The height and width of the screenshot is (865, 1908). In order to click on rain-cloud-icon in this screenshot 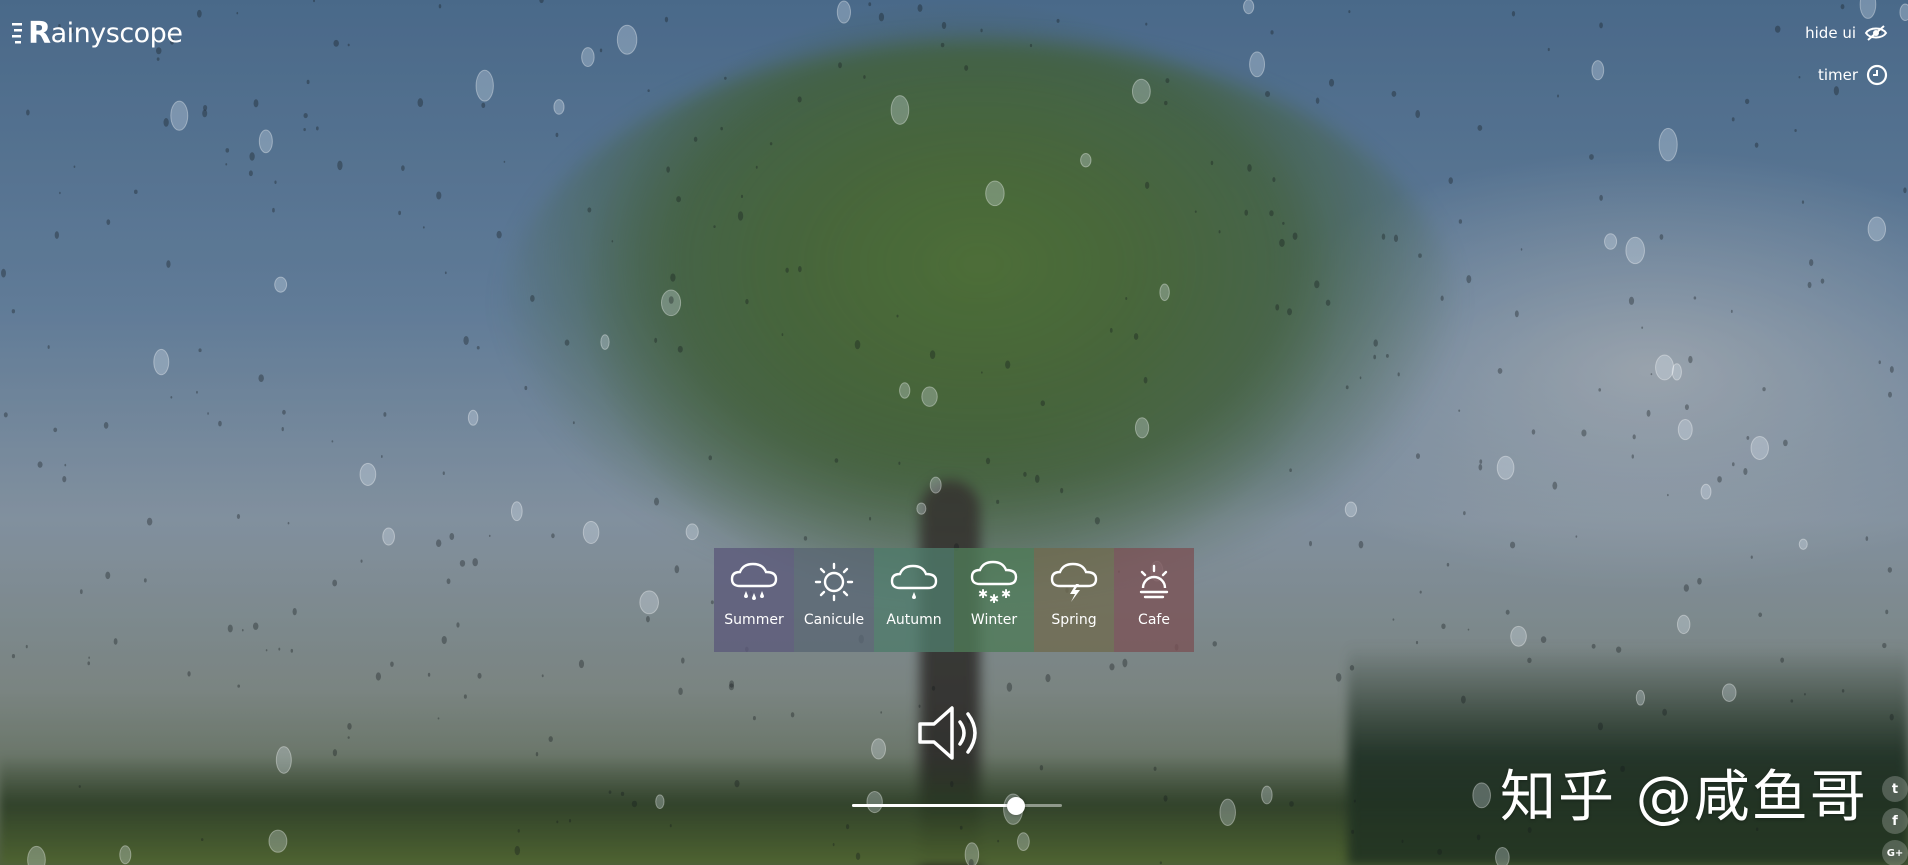, I will do `click(754, 581)`.